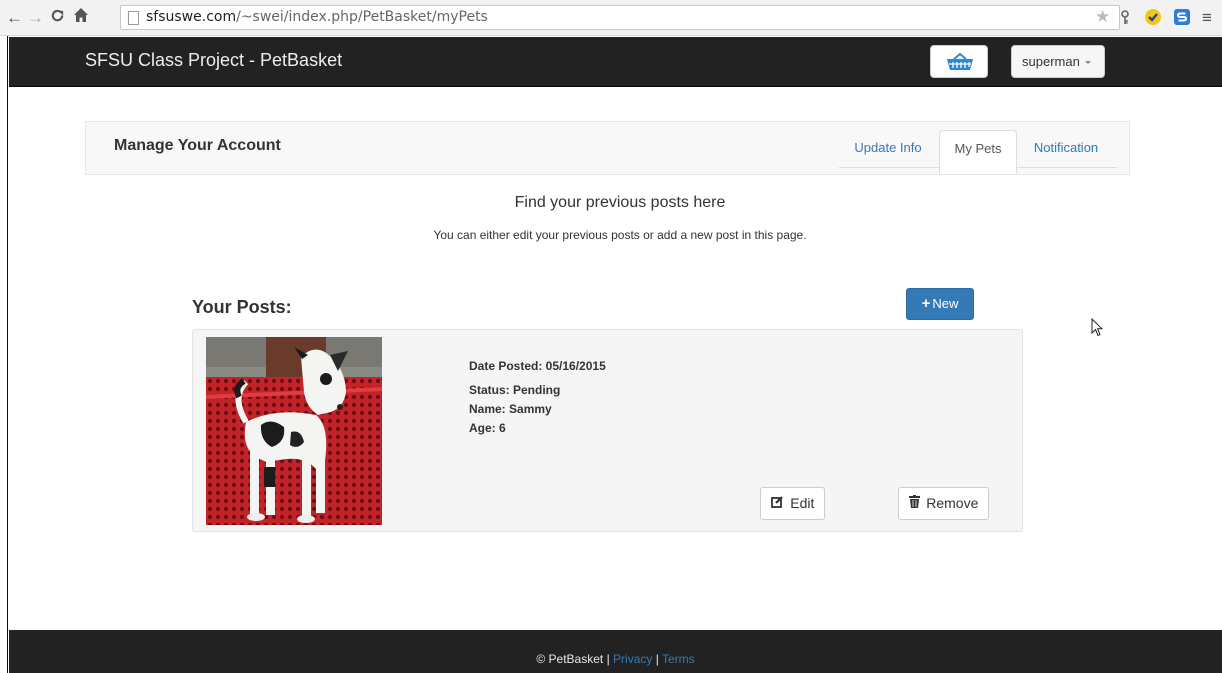 The width and height of the screenshot is (1222, 673). I want to click on post-status: Status: Pending, so click(515, 390).